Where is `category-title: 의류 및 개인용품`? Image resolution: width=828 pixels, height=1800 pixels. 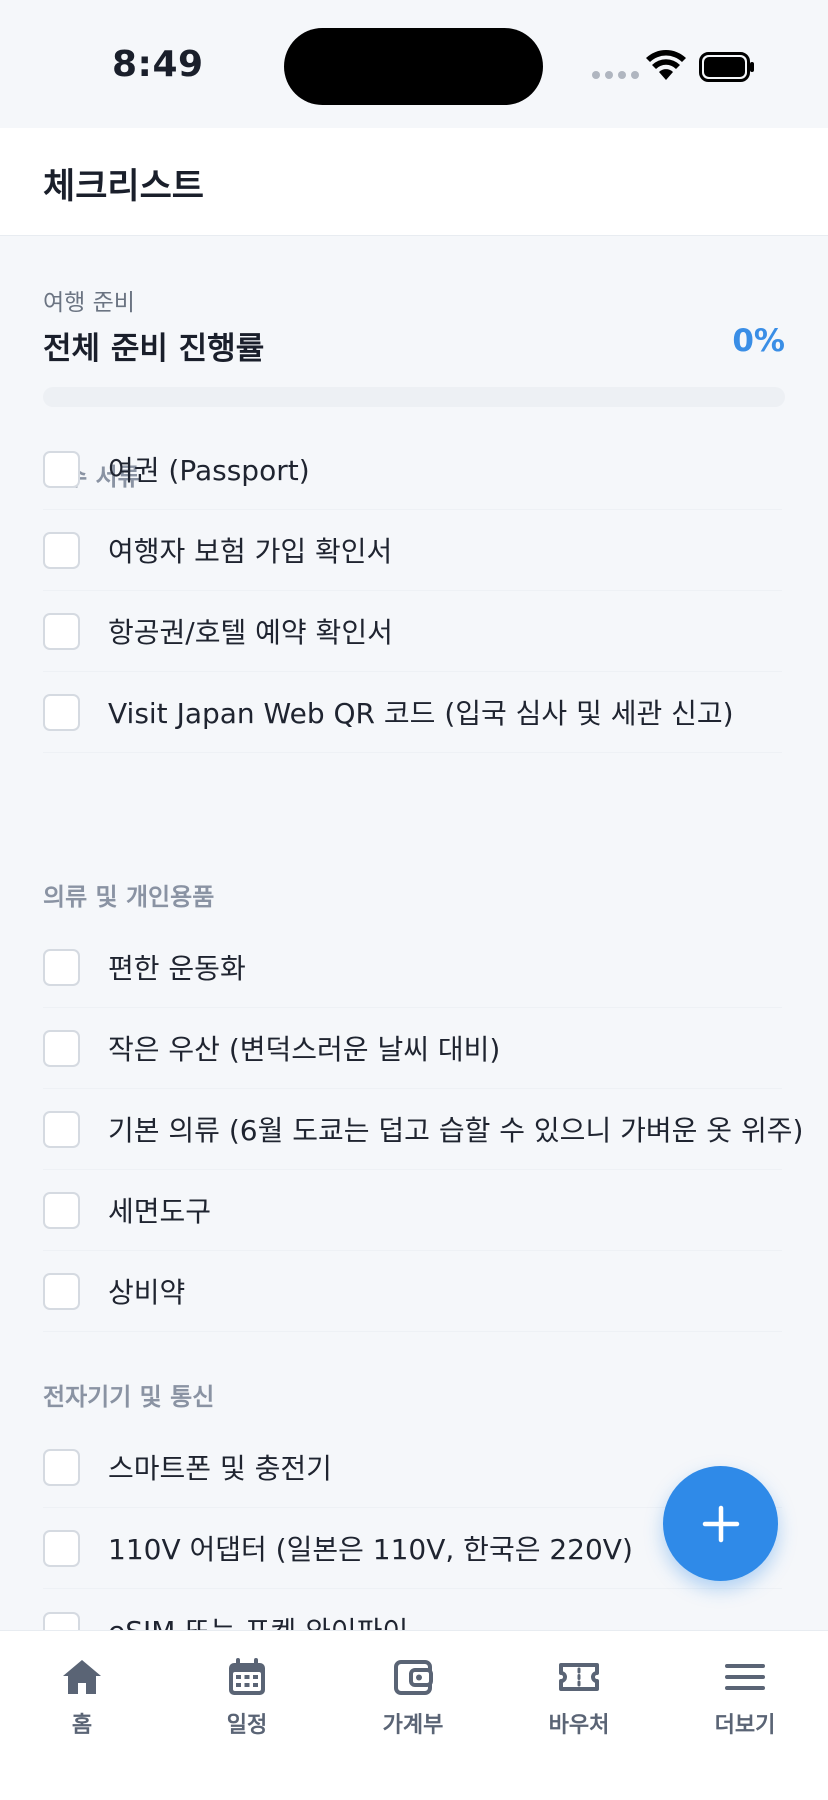
category-title: 의류 및 개인용품 is located at coordinates (129, 897).